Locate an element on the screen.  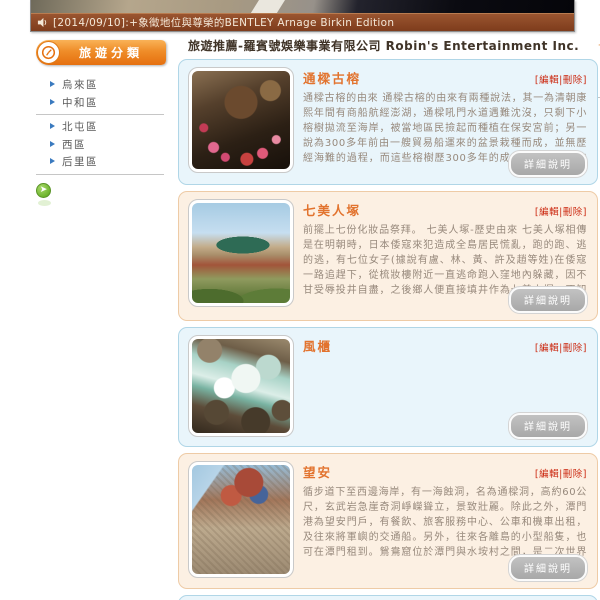
road-stripe is located at coordinates (266, 6).